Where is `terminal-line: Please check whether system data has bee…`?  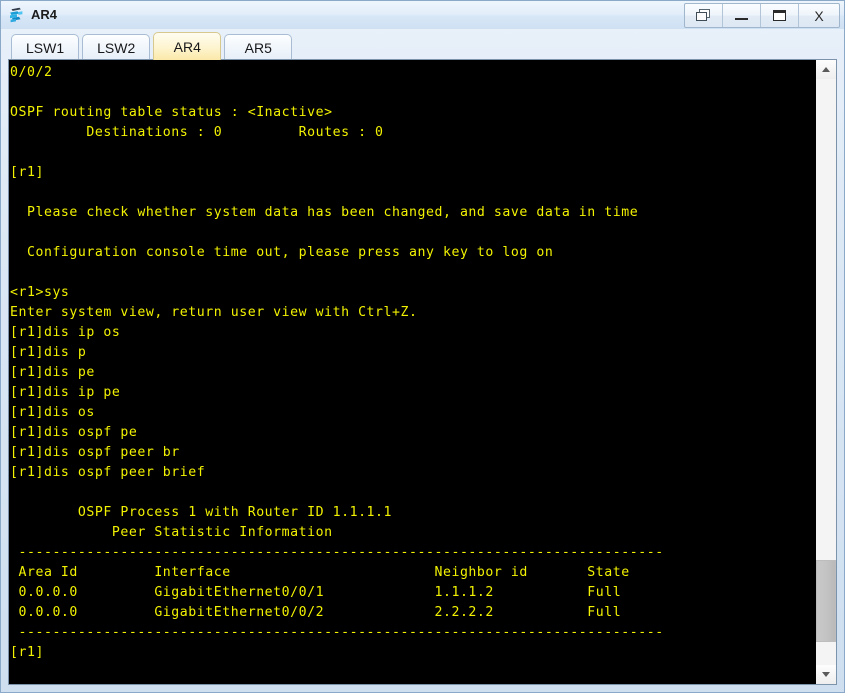 terminal-line: Please check whether system data has bee… is located at coordinates (324, 212).